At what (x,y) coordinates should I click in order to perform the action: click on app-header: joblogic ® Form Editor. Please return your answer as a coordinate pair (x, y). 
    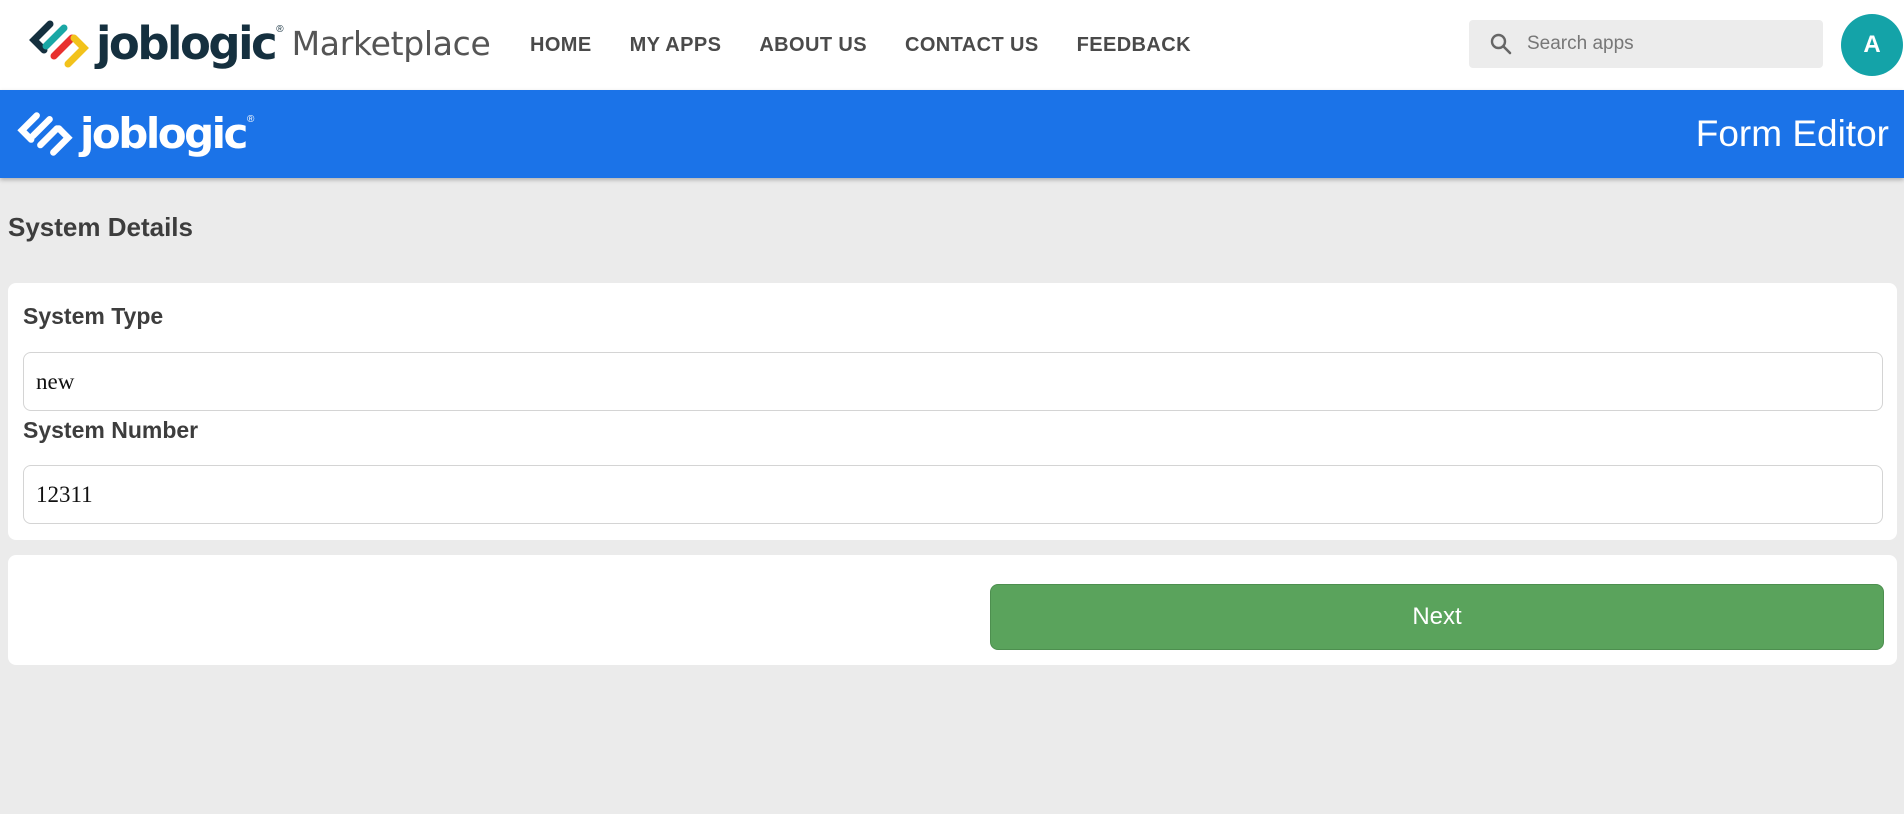
    Looking at the image, I should click on (952, 134).